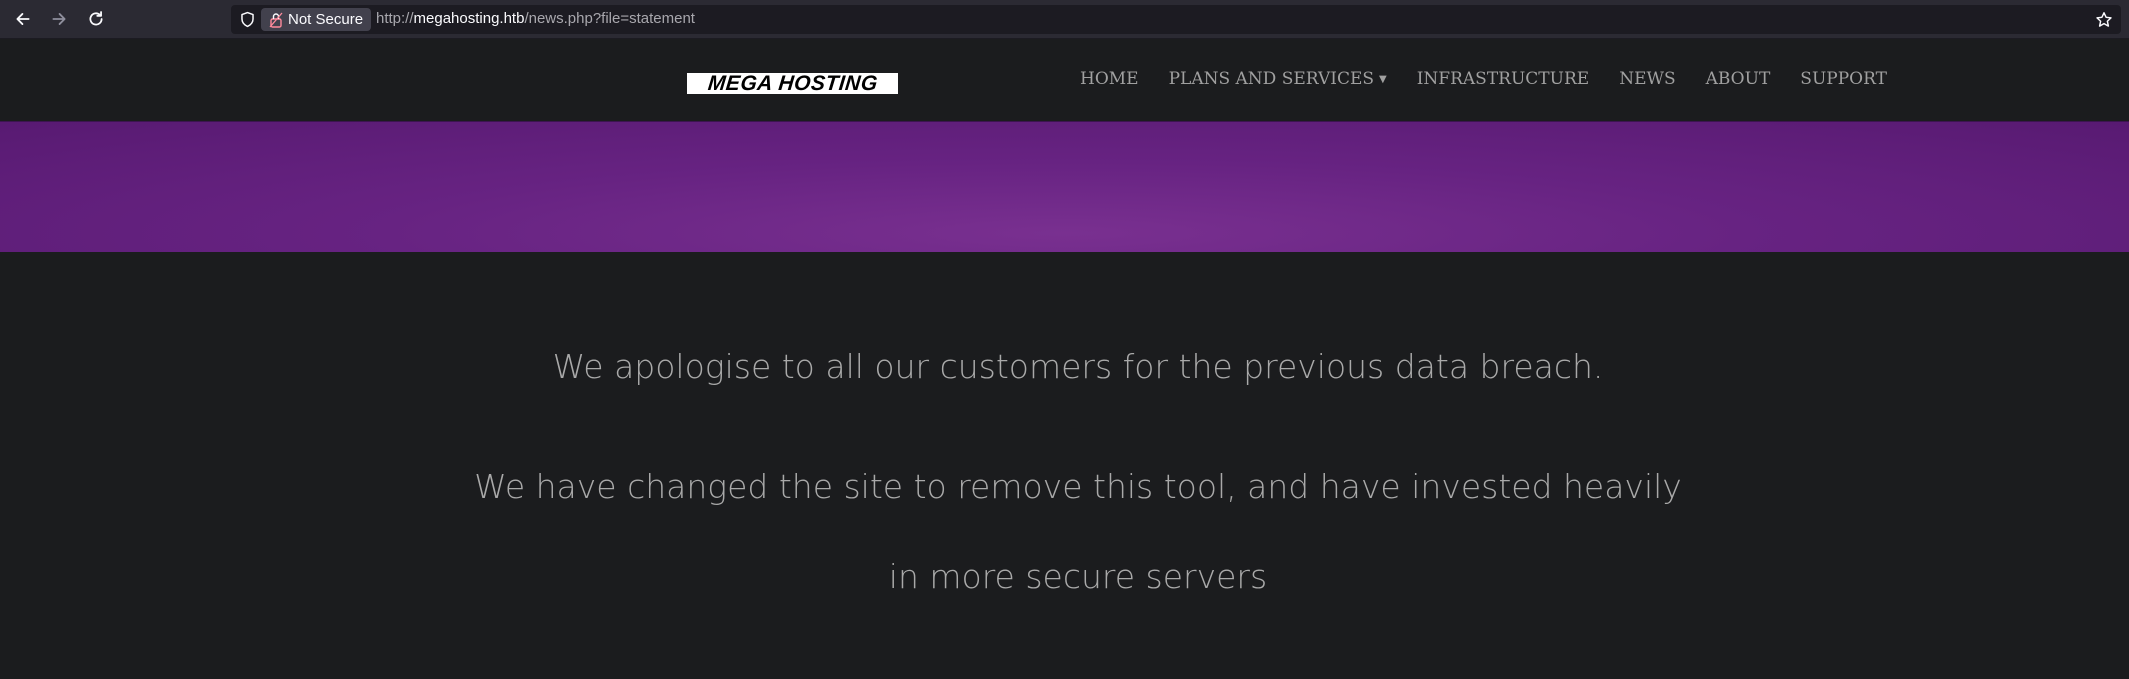 This screenshot has width=2129, height=679. I want to click on site-logo: MEGA HOSTING, so click(792, 83).